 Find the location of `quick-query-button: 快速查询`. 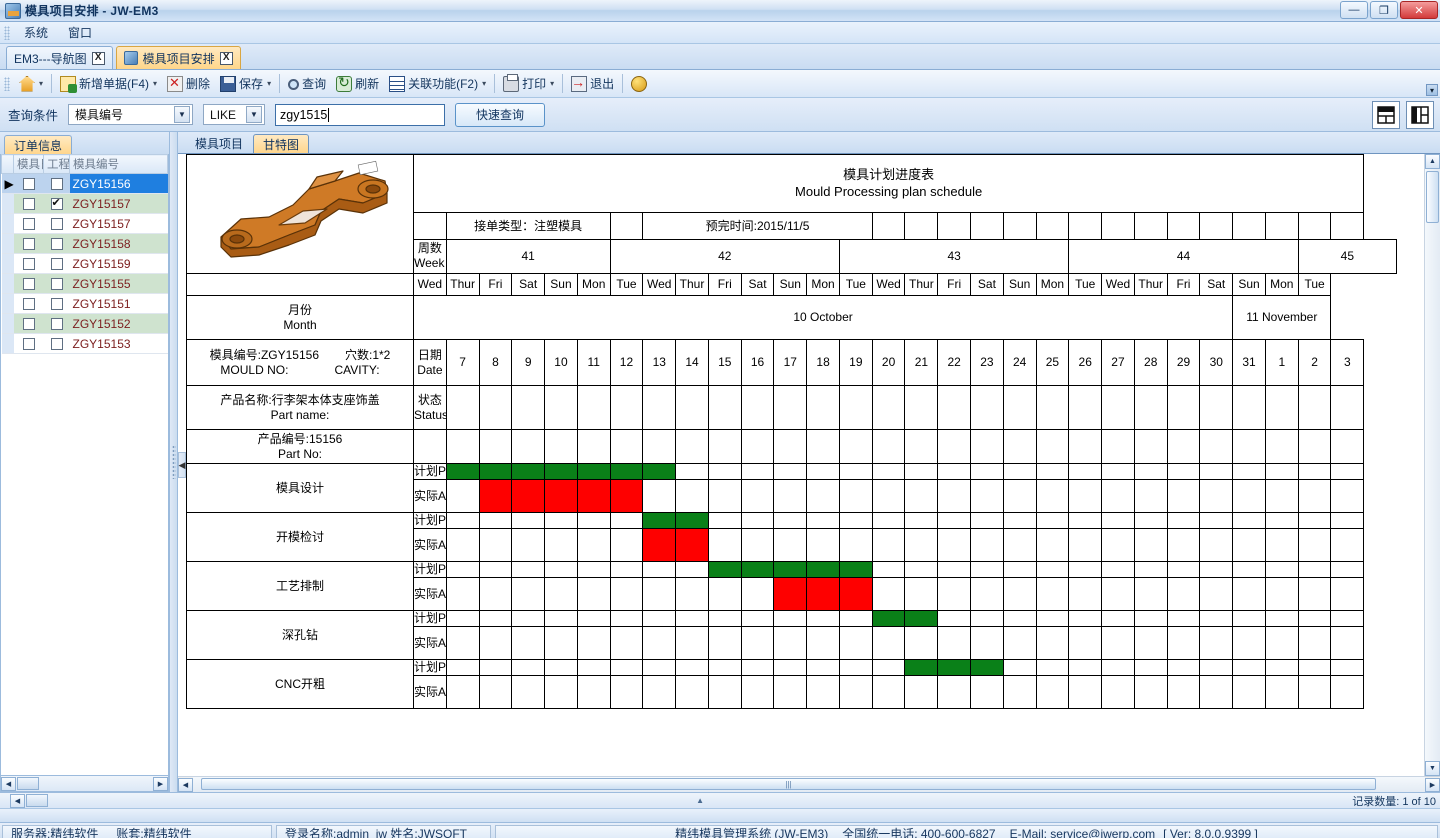

quick-query-button: 快速查询 is located at coordinates (500, 114).